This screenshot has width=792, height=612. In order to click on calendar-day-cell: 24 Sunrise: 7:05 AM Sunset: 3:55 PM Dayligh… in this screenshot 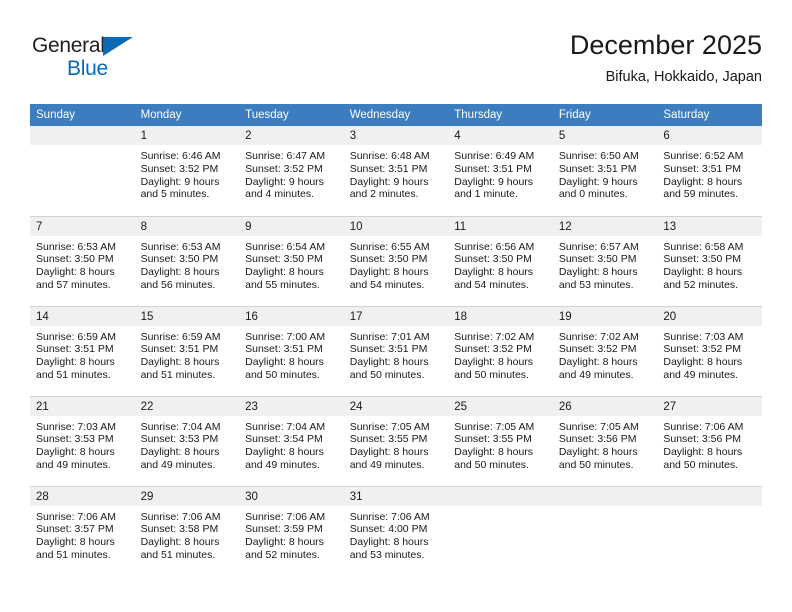, I will do `click(396, 440)`.